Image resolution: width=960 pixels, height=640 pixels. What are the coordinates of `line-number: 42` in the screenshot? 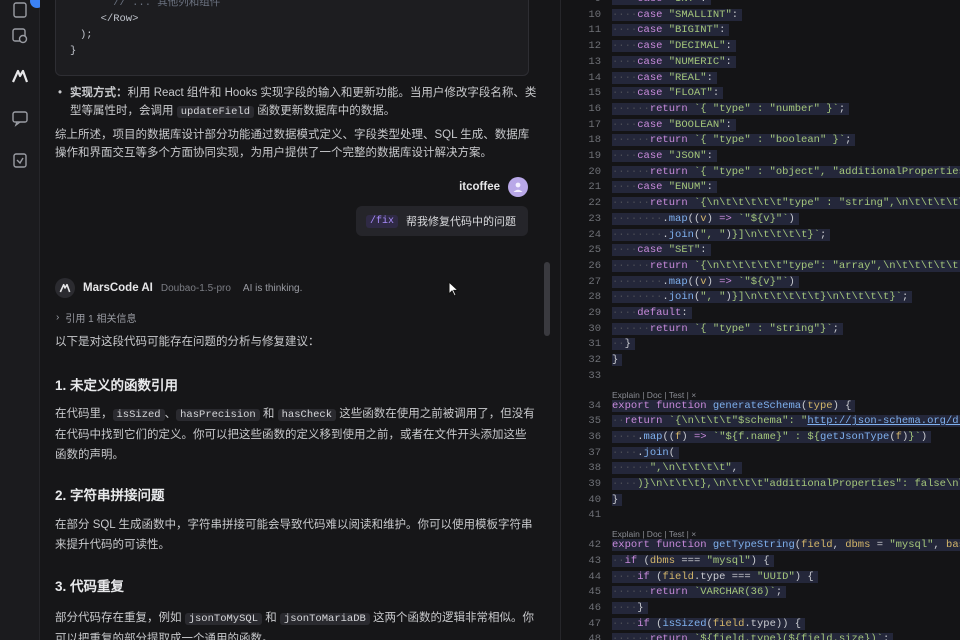 It's located at (594, 545).